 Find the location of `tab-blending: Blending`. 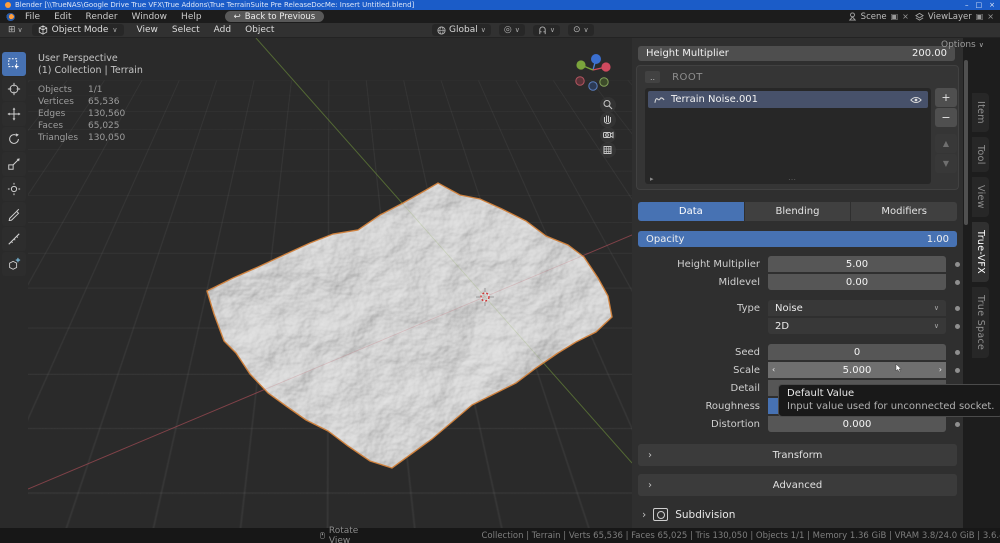

tab-blending: Blending is located at coordinates (797, 211).